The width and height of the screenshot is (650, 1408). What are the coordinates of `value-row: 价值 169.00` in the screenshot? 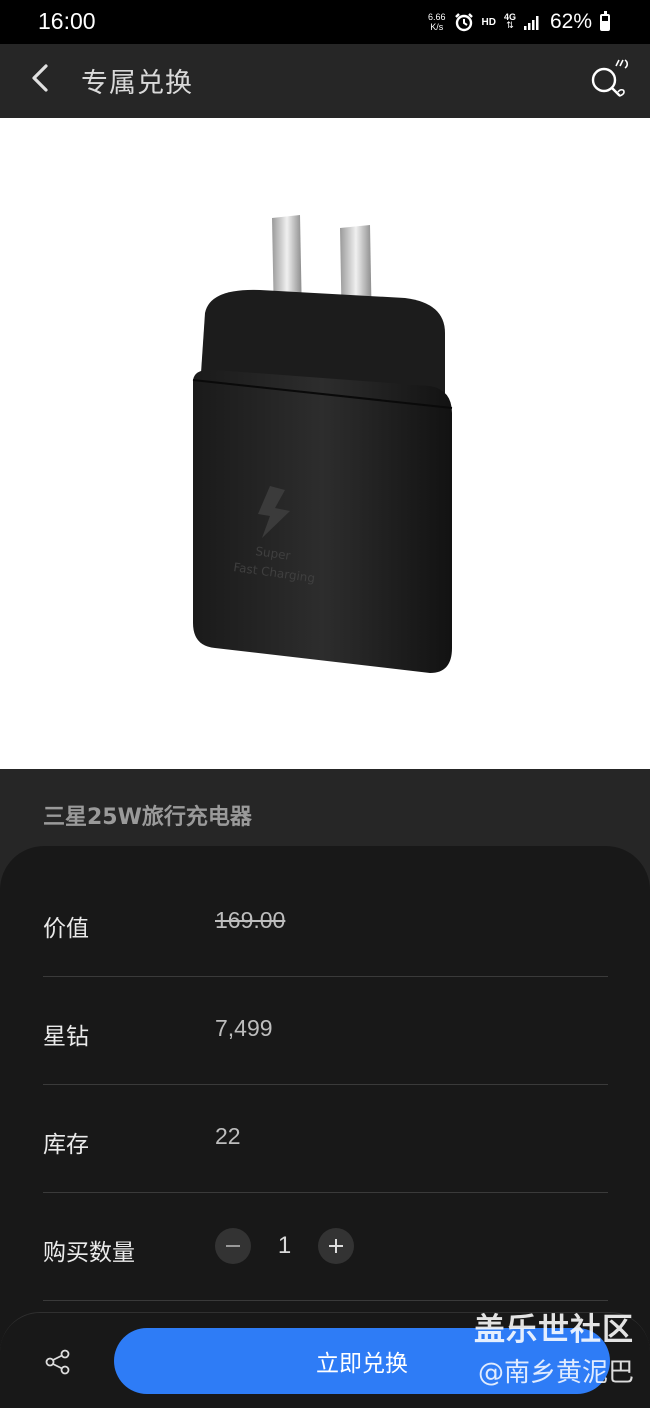 It's located at (325, 923).